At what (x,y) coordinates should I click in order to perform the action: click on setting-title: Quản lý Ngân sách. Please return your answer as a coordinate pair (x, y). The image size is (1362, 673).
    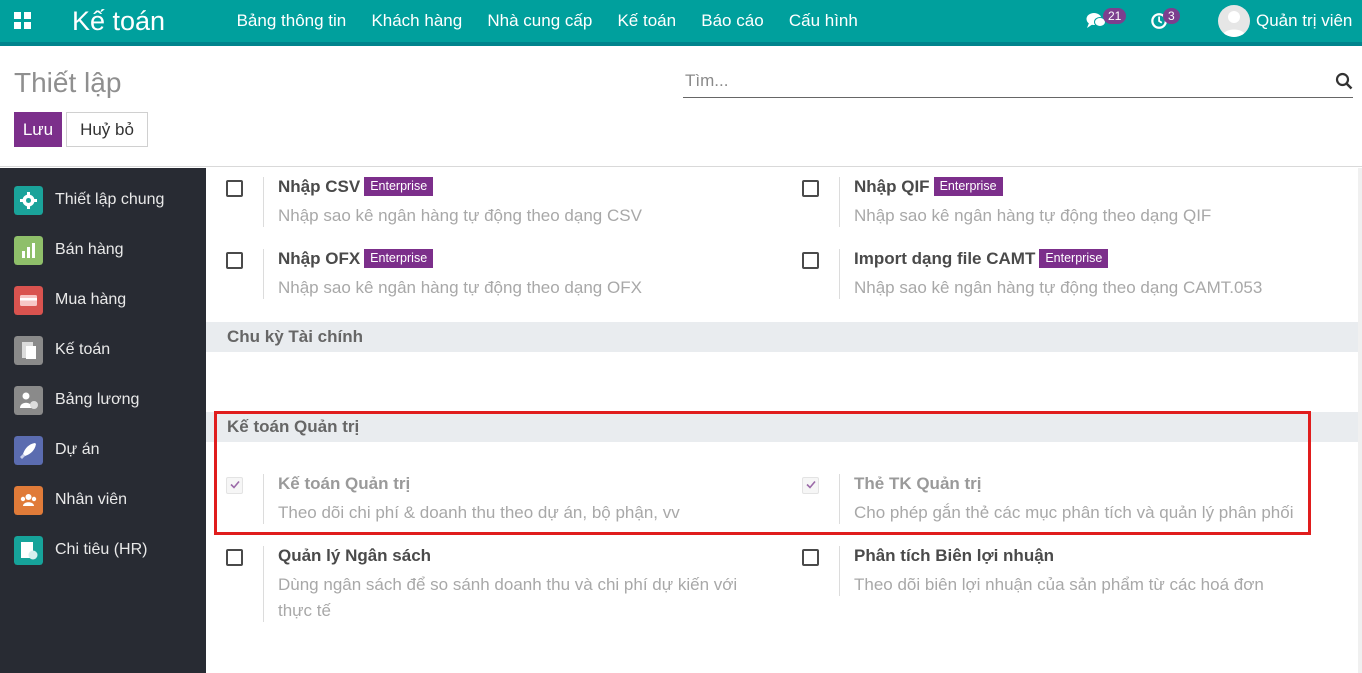
    Looking at the image, I should click on (355, 555).